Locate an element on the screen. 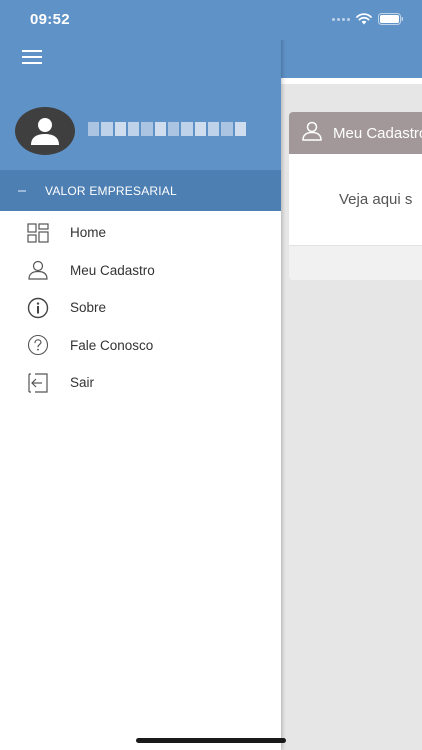  logout-icon is located at coordinates (38, 383).